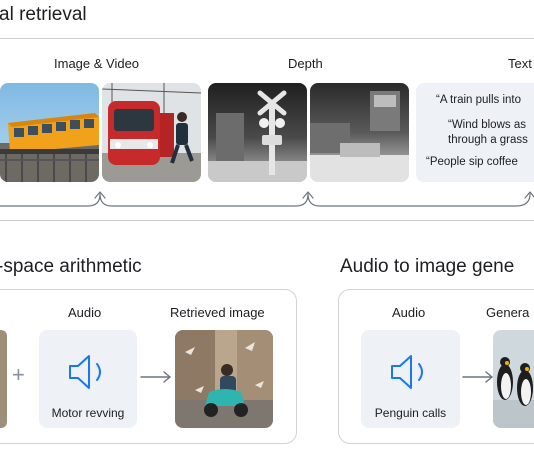  Describe the element at coordinates (49, 132) in the screenshot. I see `yellow-train-image` at that location.